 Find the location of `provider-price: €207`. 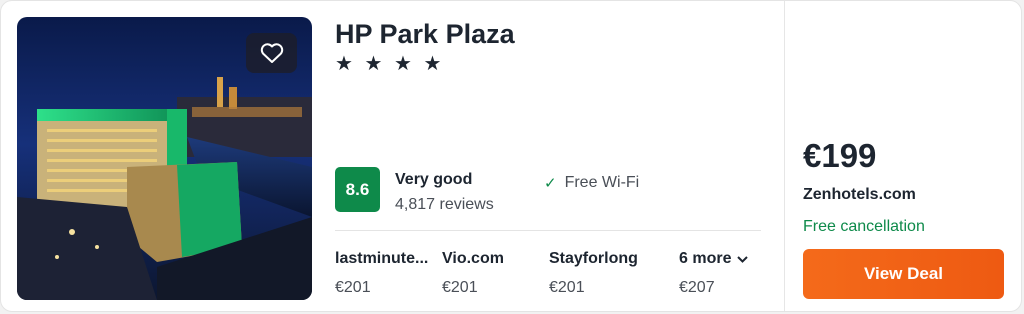

provider-price: €207 is located at coordinates (697, 287).